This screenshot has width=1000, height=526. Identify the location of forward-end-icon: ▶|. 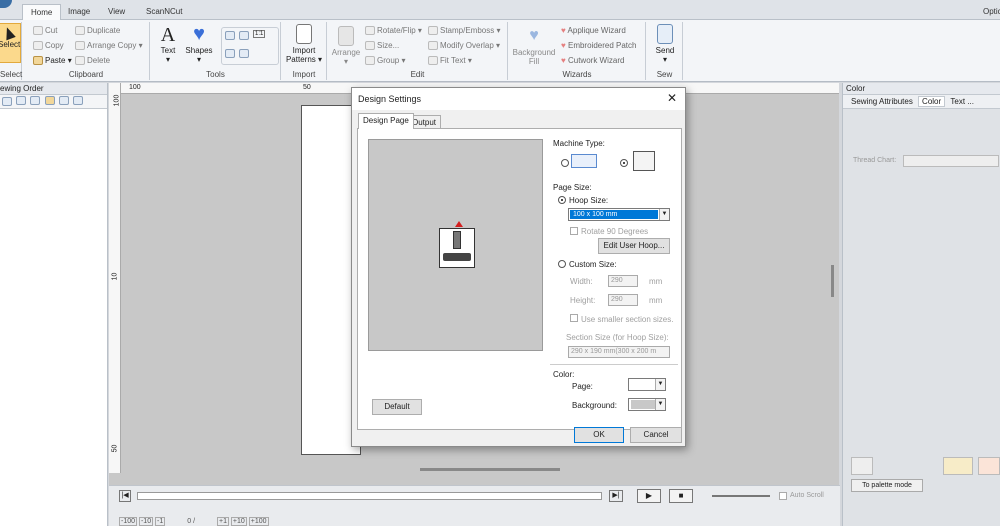
(616, 496).